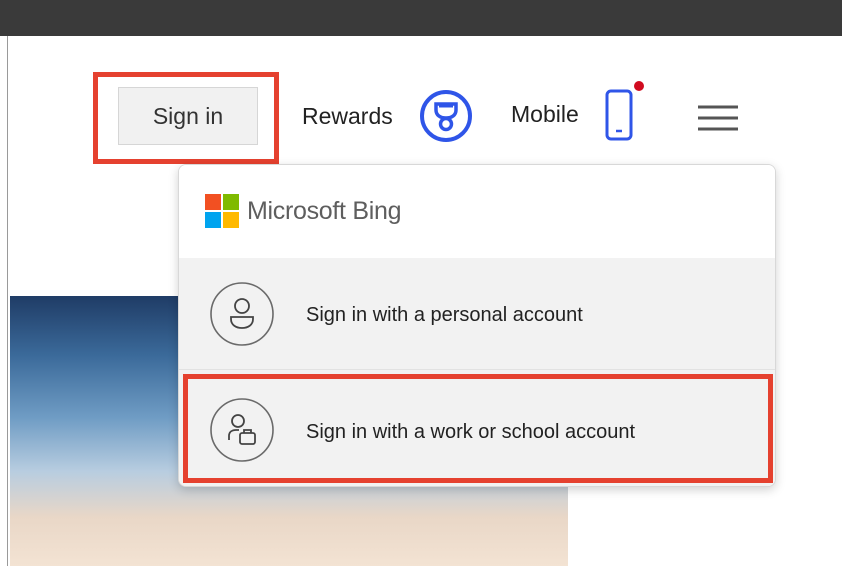 The width and height of the screenshot is (842, 566). What do you see at coordinates (478, 428) in the screenshot?
I see `work-account-highlight` at bounding box center [478, 428].